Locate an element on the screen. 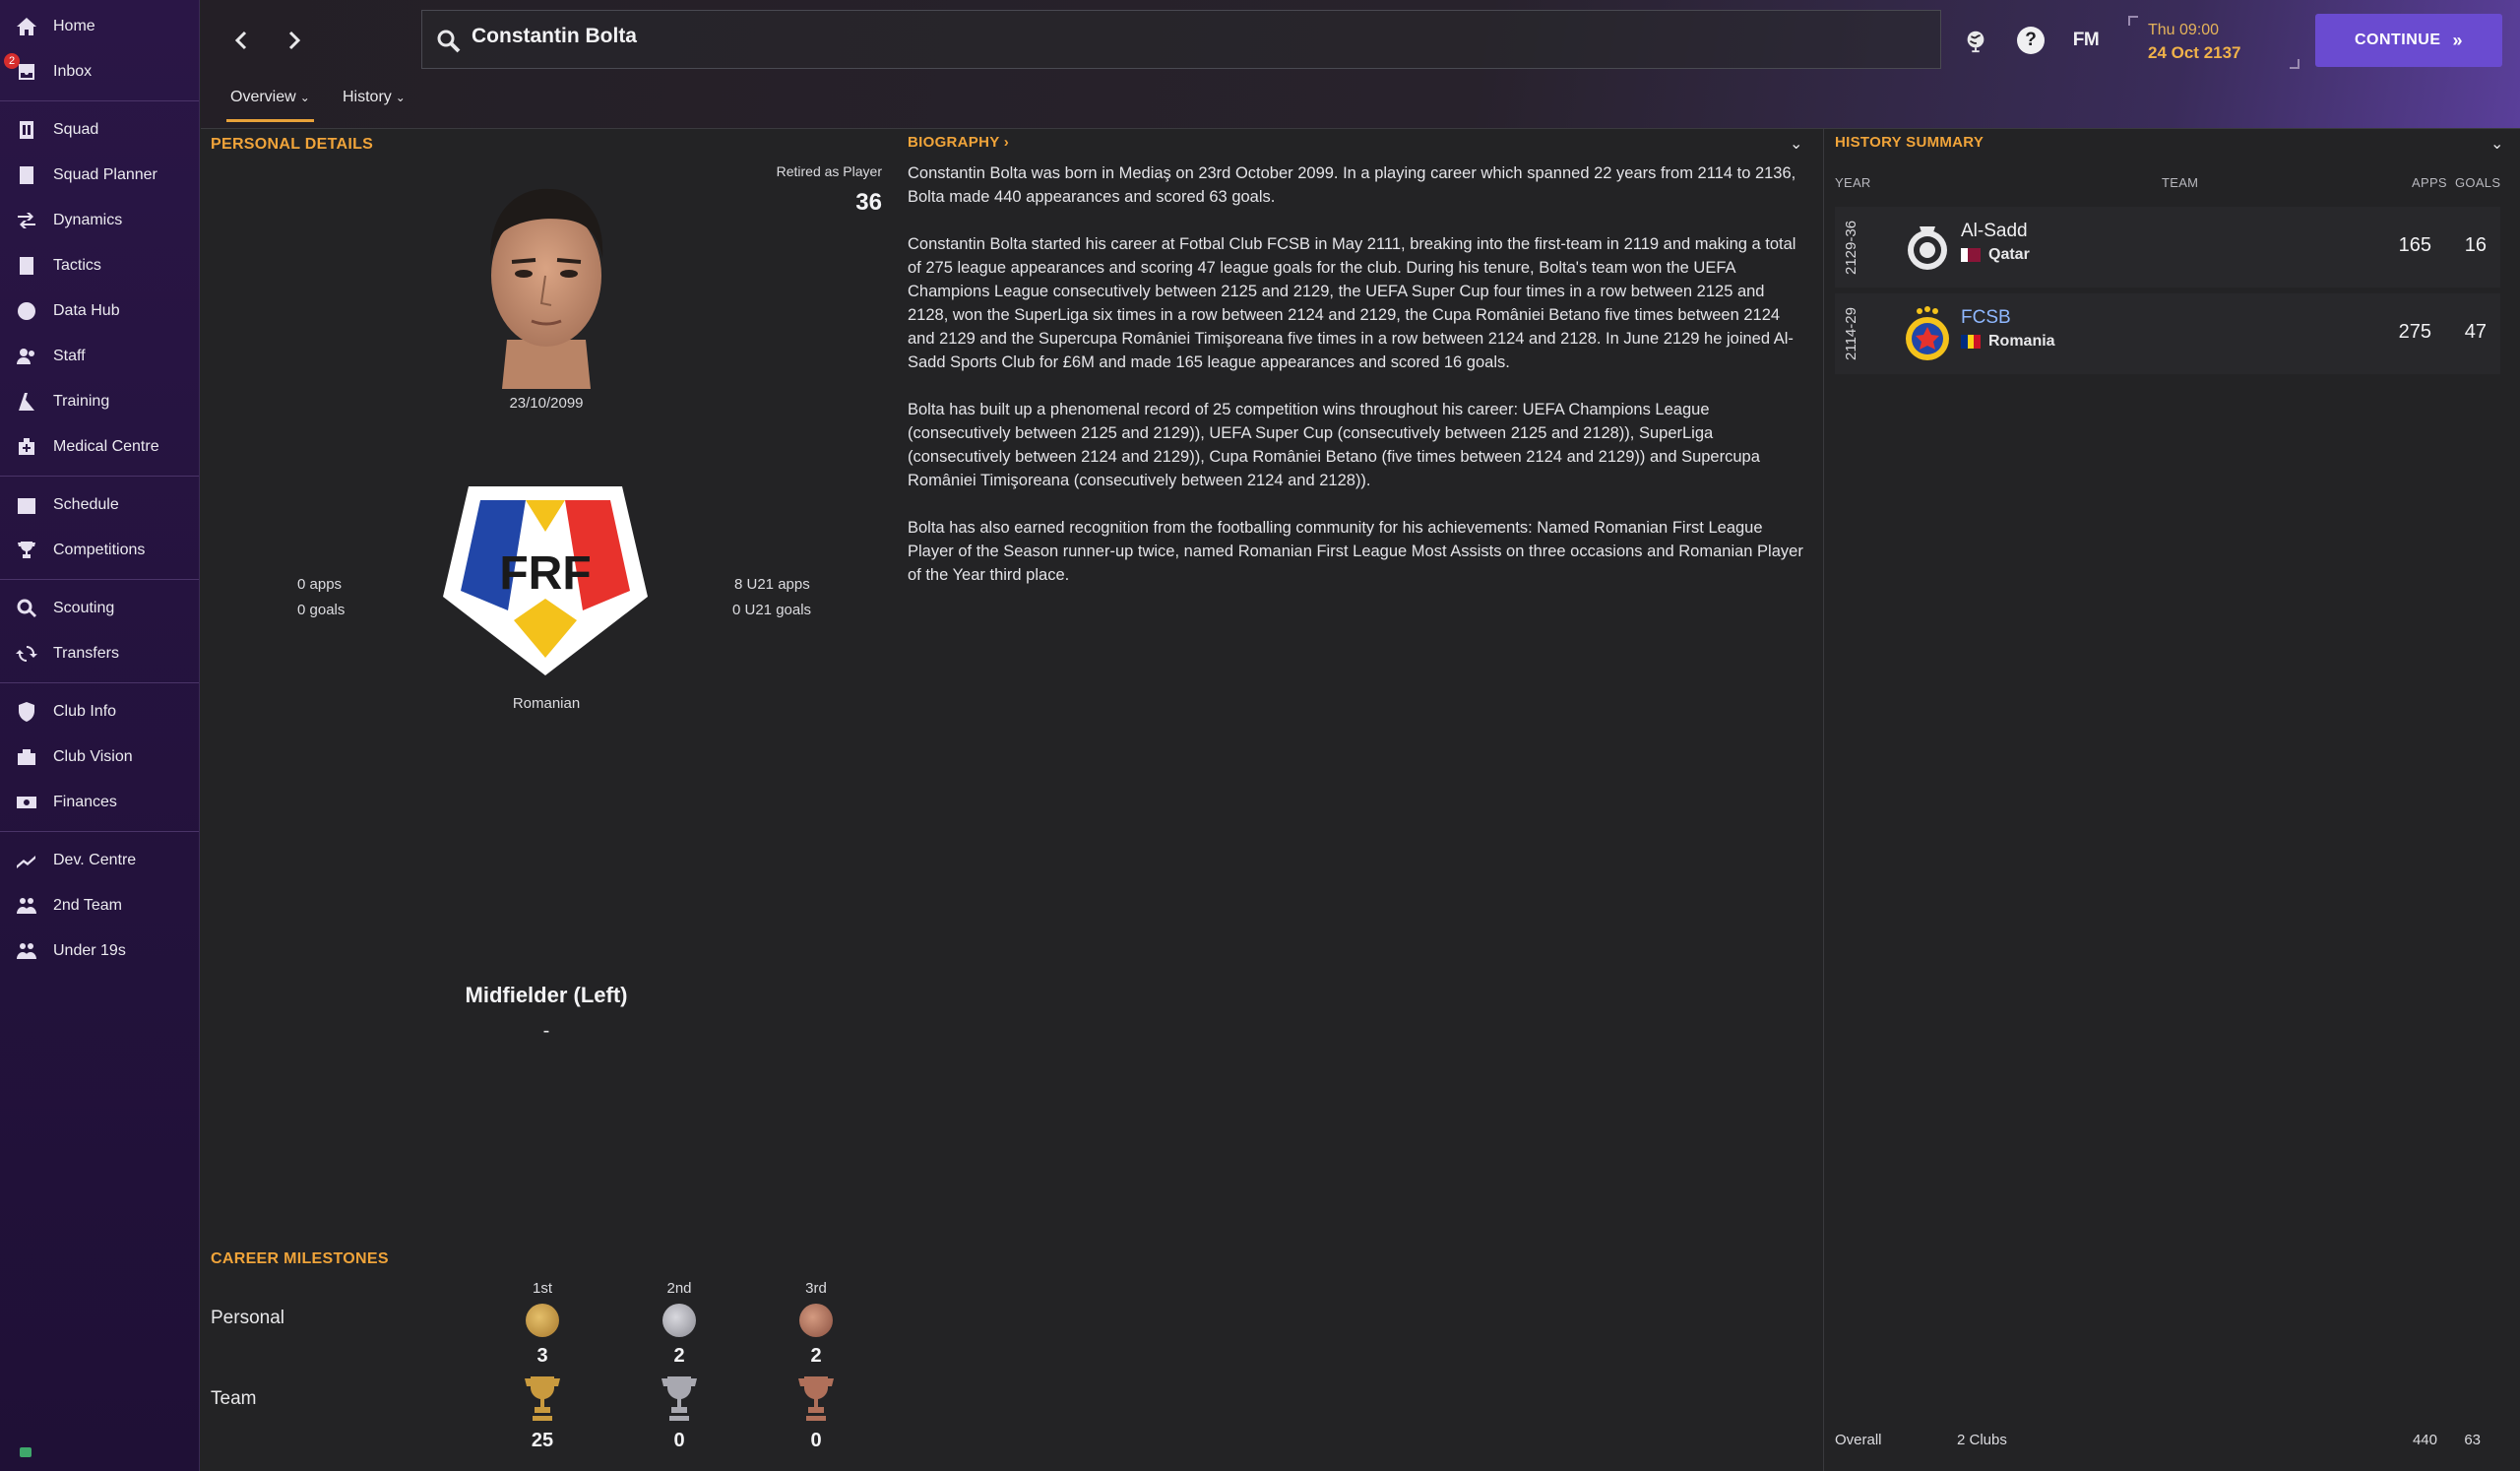  fm-menu-button: FM is located at coordinates (2086, 40).